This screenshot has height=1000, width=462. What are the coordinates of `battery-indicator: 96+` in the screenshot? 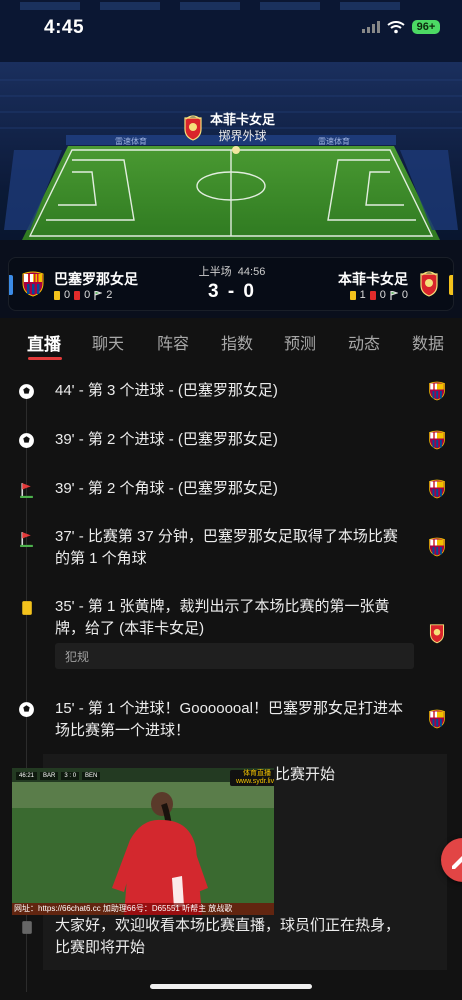 It's located at (426, 27).